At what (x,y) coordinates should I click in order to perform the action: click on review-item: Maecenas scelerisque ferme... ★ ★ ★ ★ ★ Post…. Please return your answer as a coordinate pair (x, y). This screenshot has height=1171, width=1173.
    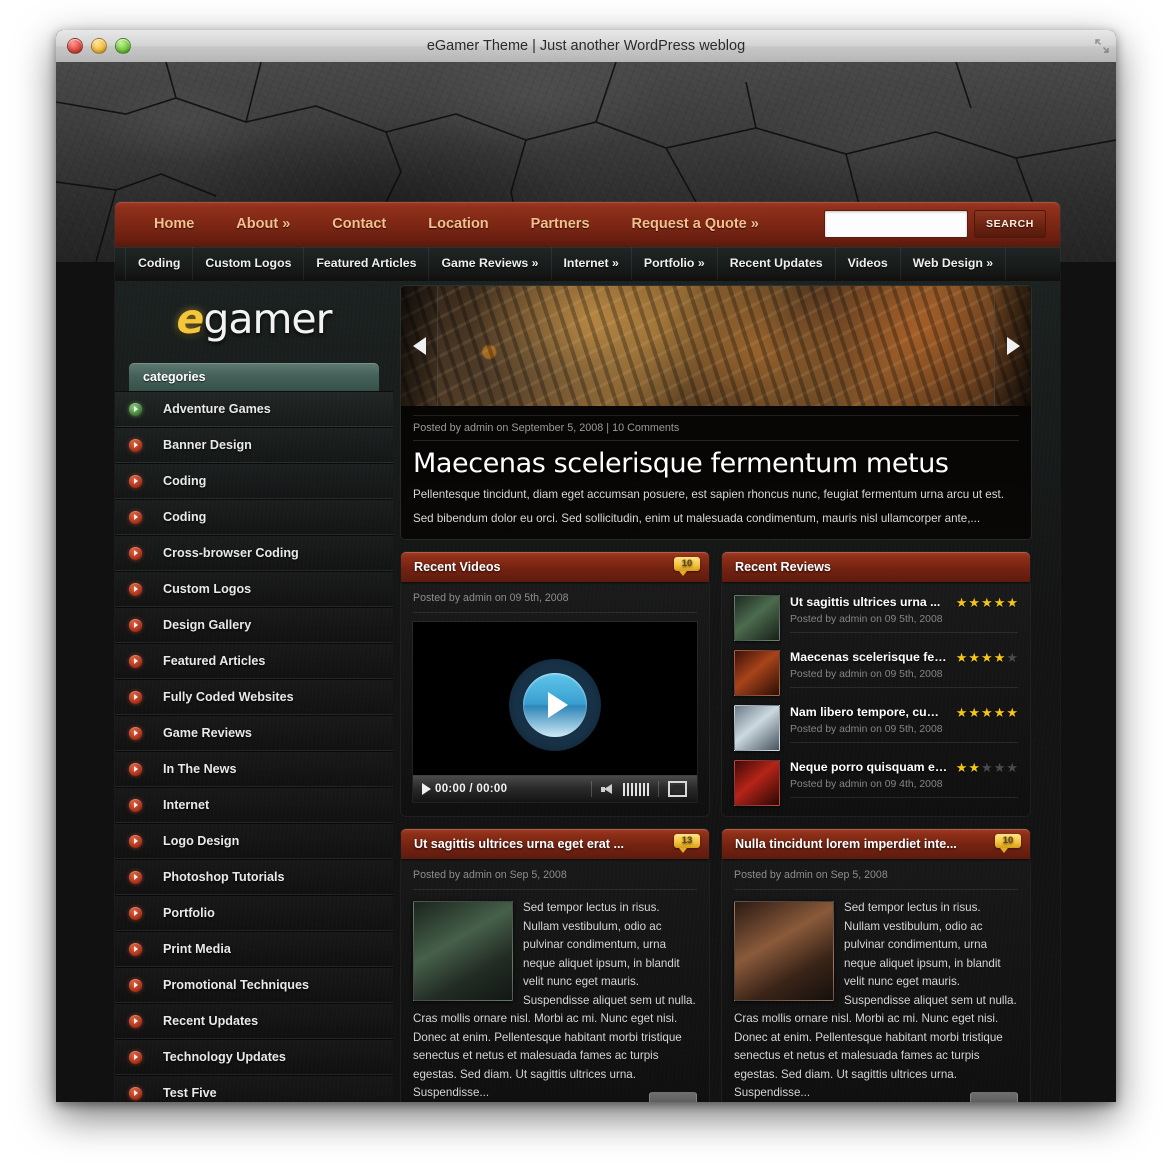
    Looking at the image, I should click on (876, 668).